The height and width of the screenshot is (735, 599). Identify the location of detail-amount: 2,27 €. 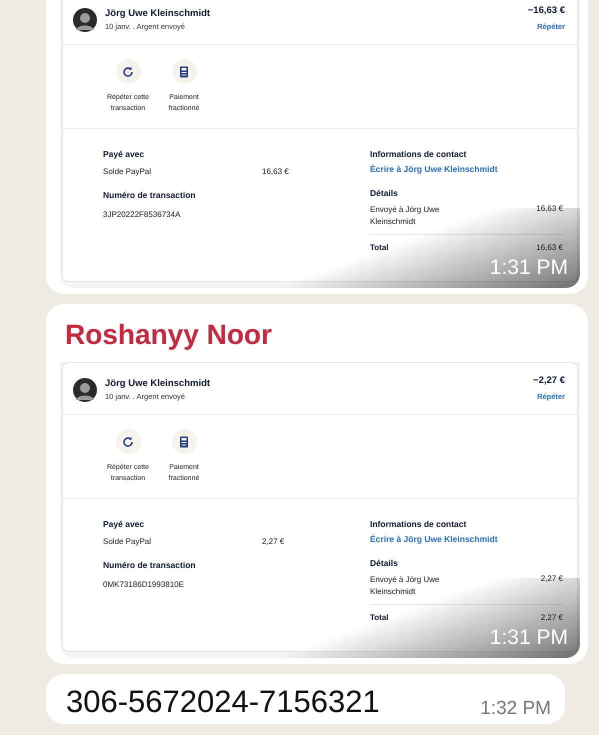
(551, 579).